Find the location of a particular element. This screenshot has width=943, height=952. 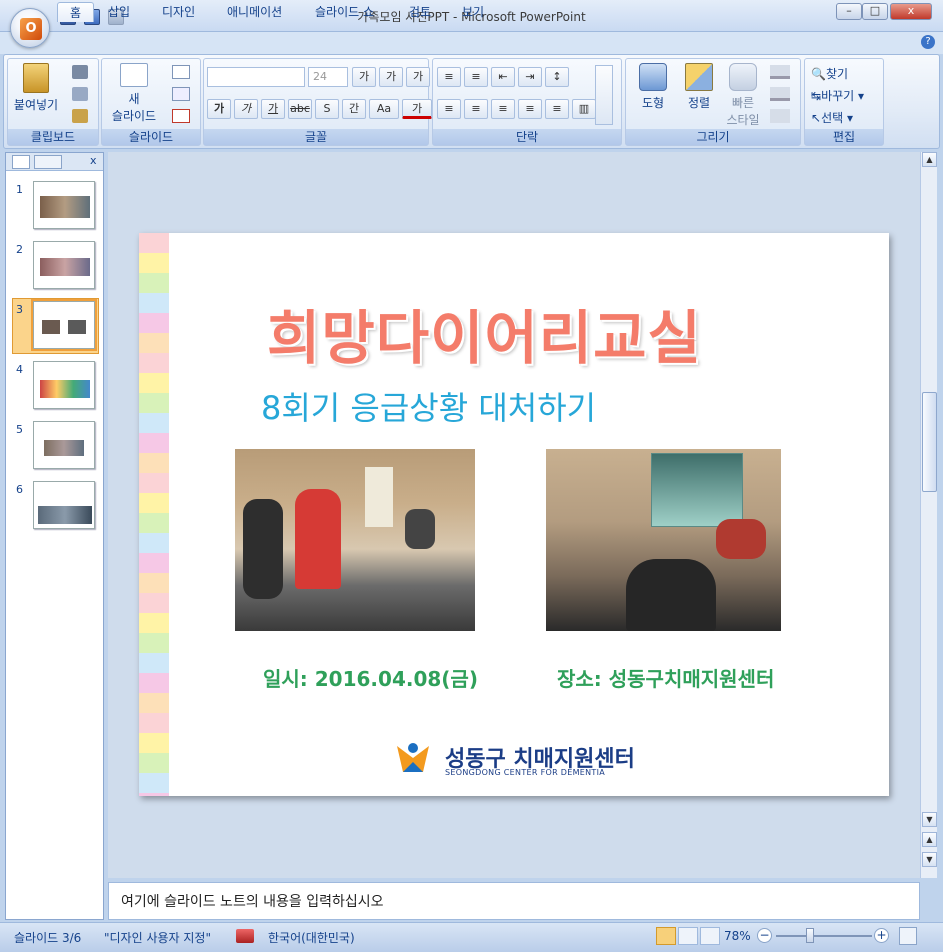

bullets-icon: ≡ is located at coordinates (449, 77).